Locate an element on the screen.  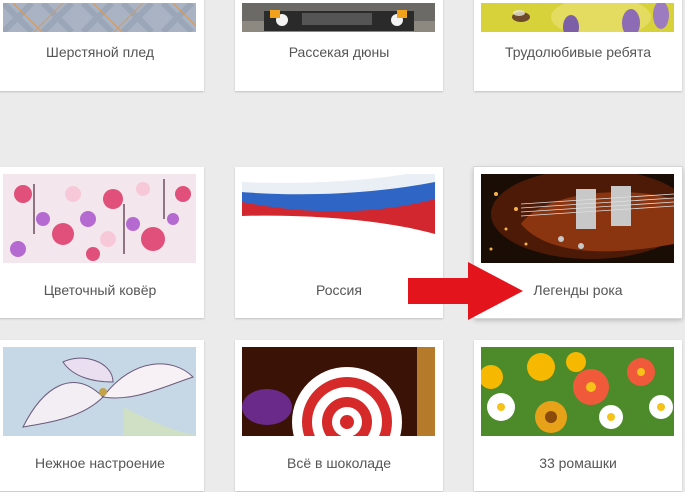
theme-card-dunes: Рассекая дюны is located at coordinates (339, 45).